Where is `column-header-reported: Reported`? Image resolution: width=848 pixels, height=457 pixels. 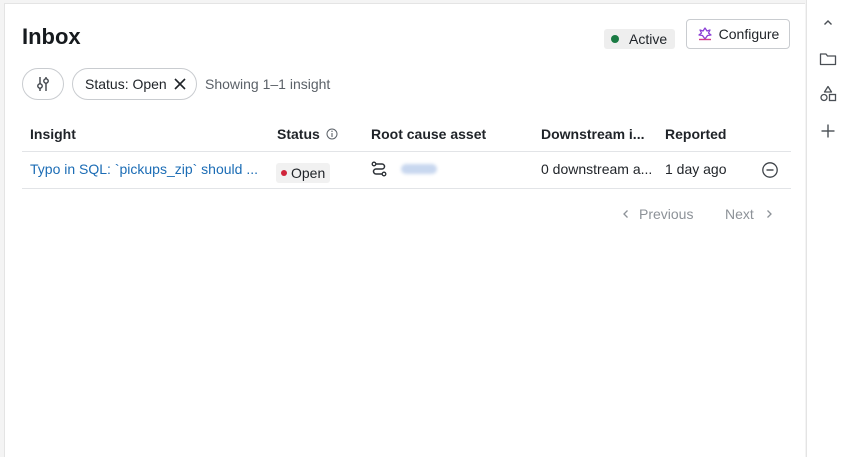 column-header-reported: Reported is located at coordinates (695, 134).